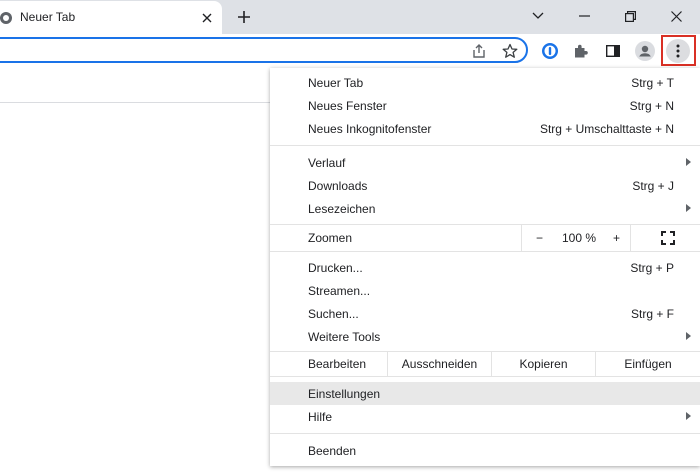 The image size is (700, 474). Describe the element at coordinates (485, 162) in the screenshot. I see `menu-item-history: Verlauf` at that location.